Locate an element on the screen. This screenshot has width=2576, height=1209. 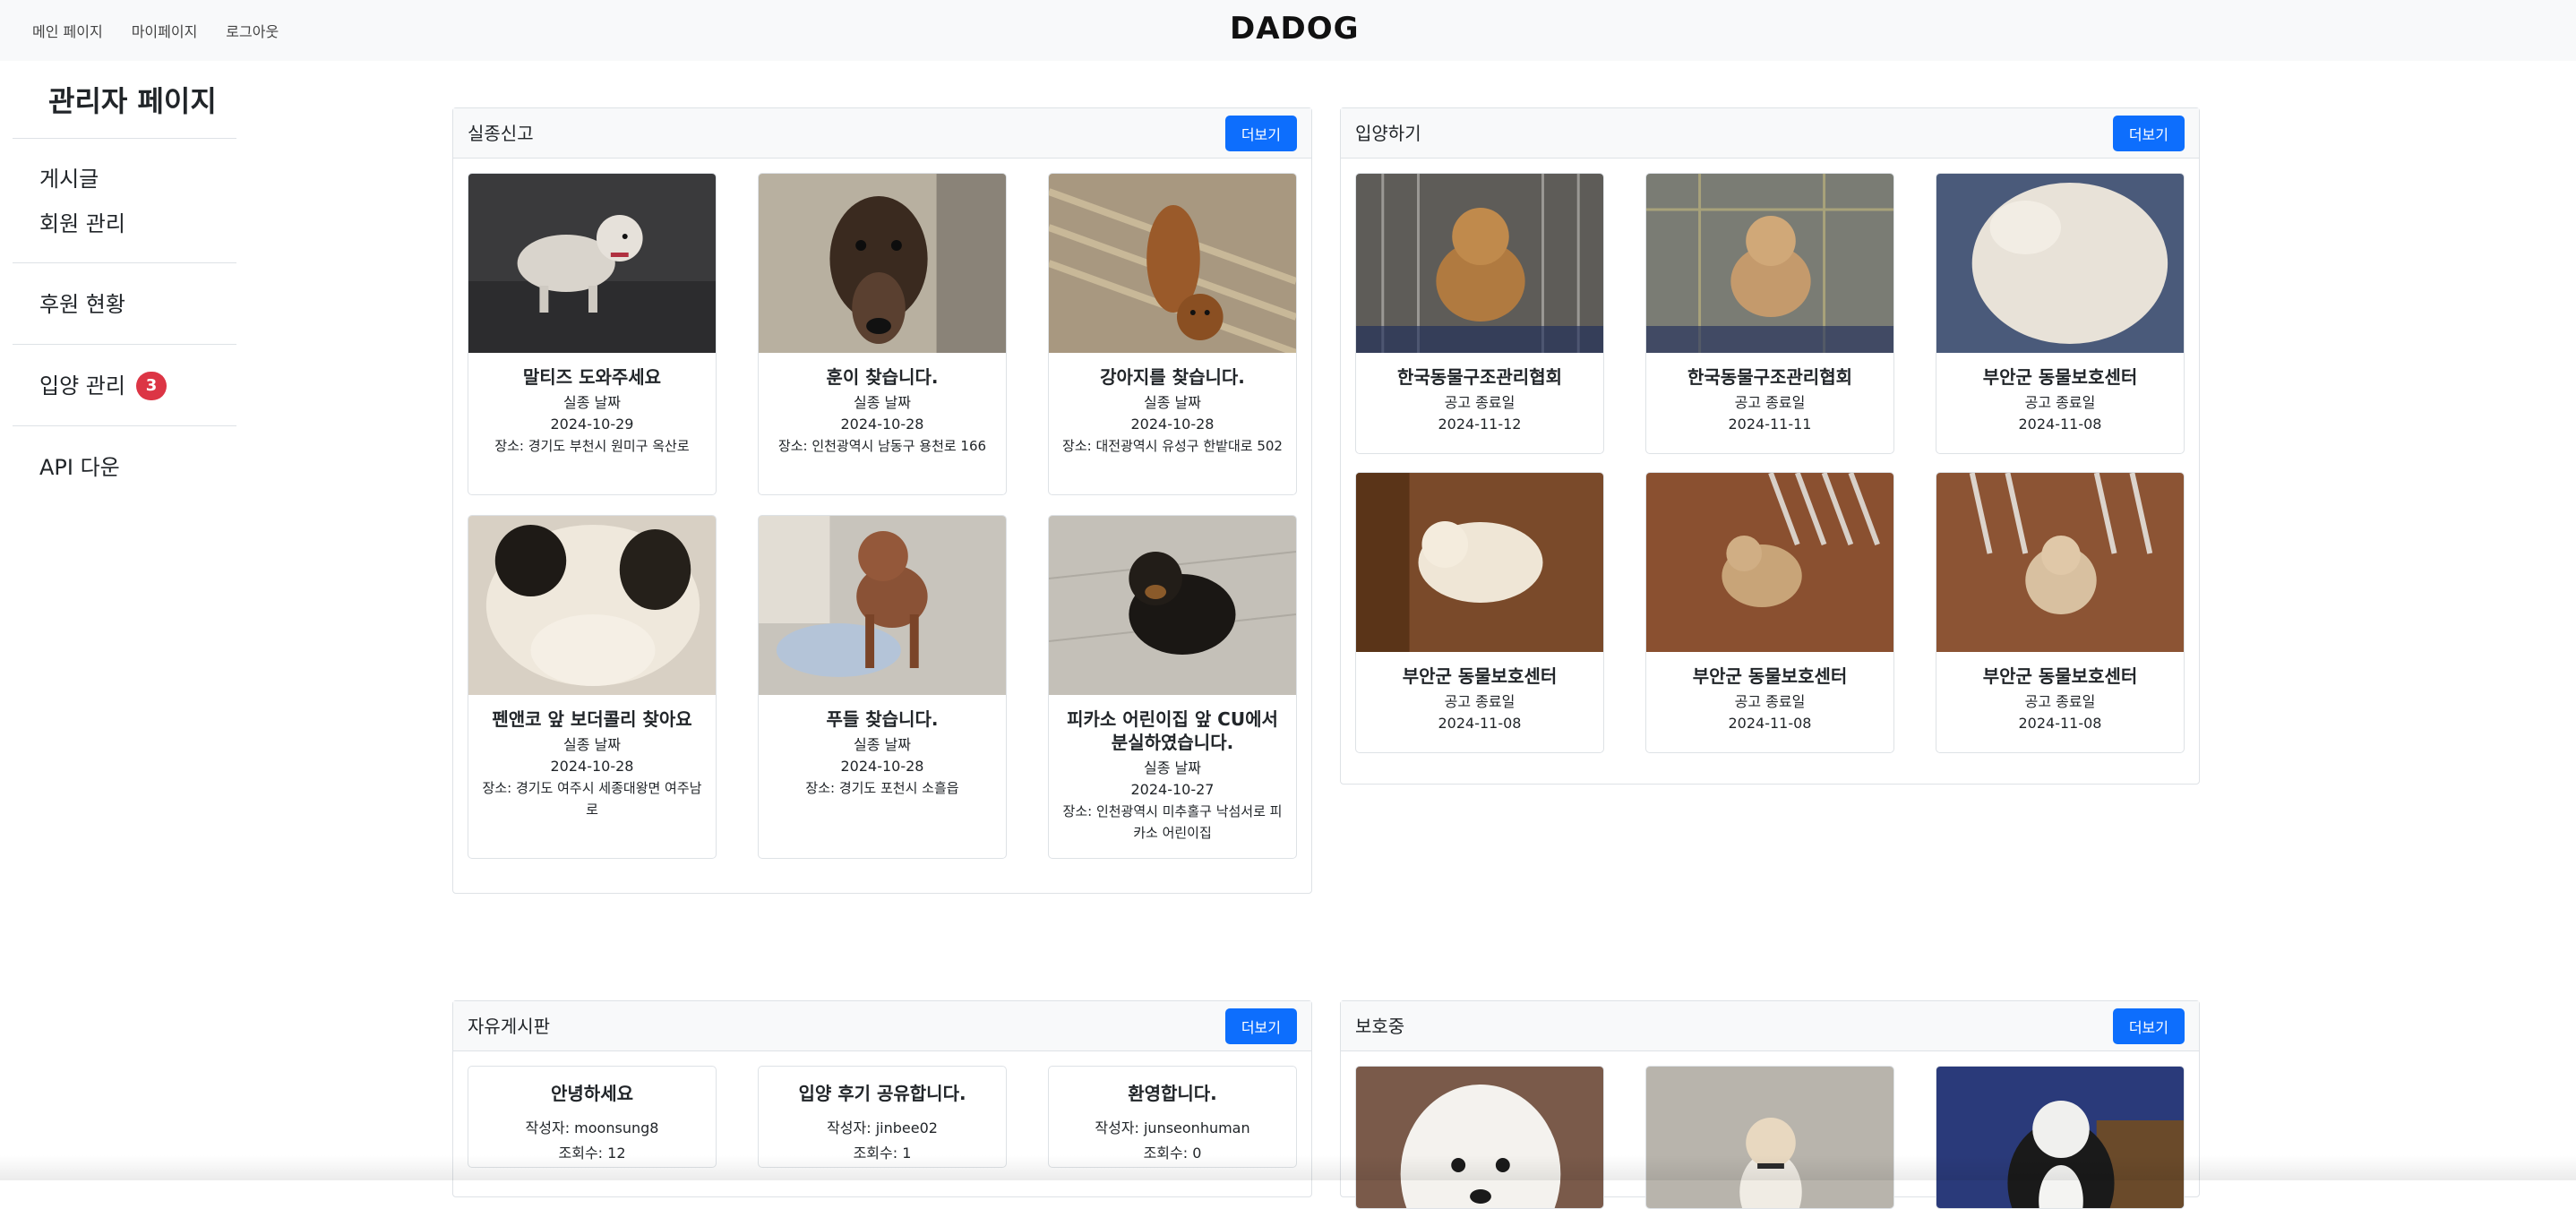
card-place: 장소: 경기도 여주시 세종대왕면 여주남로 is located at coordinates (592, 799).